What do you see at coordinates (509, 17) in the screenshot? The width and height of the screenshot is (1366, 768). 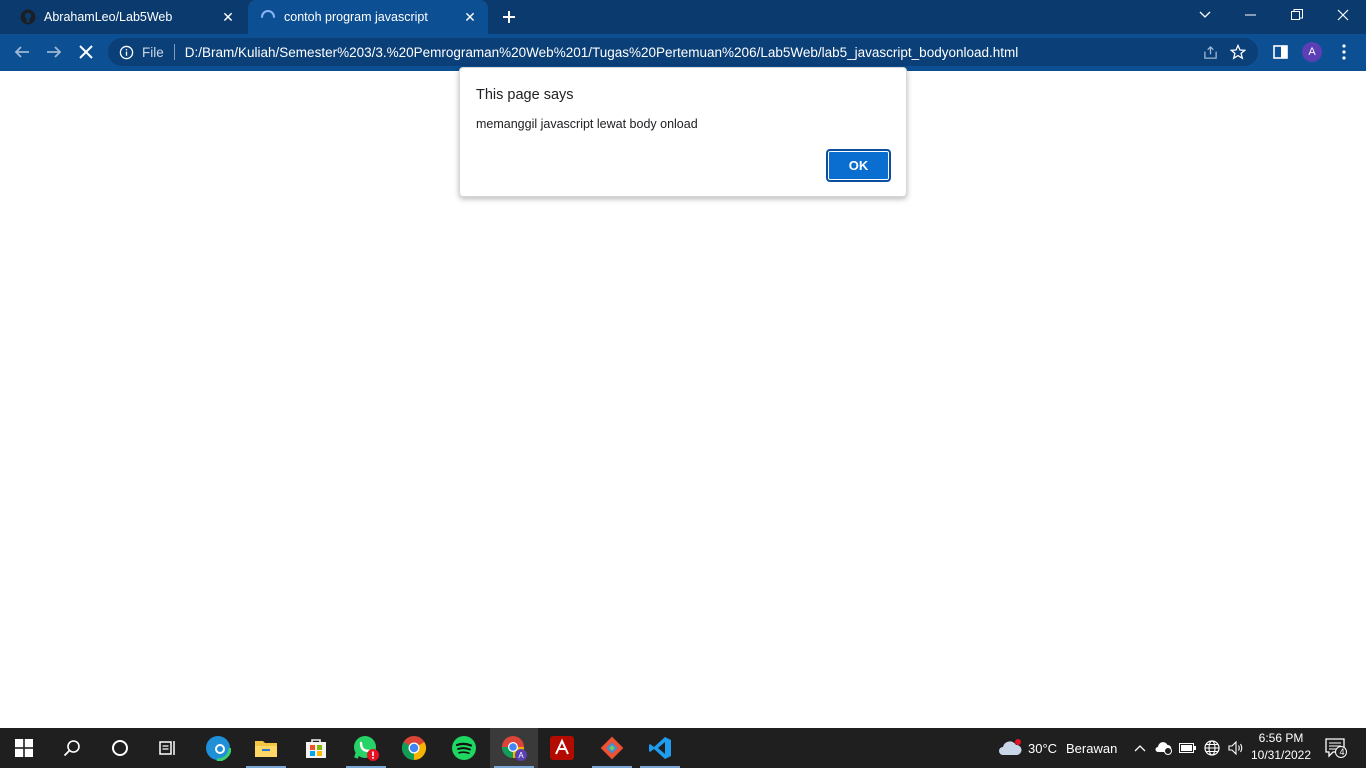 I see `new-tab-button` at bounding box center [509, 17].